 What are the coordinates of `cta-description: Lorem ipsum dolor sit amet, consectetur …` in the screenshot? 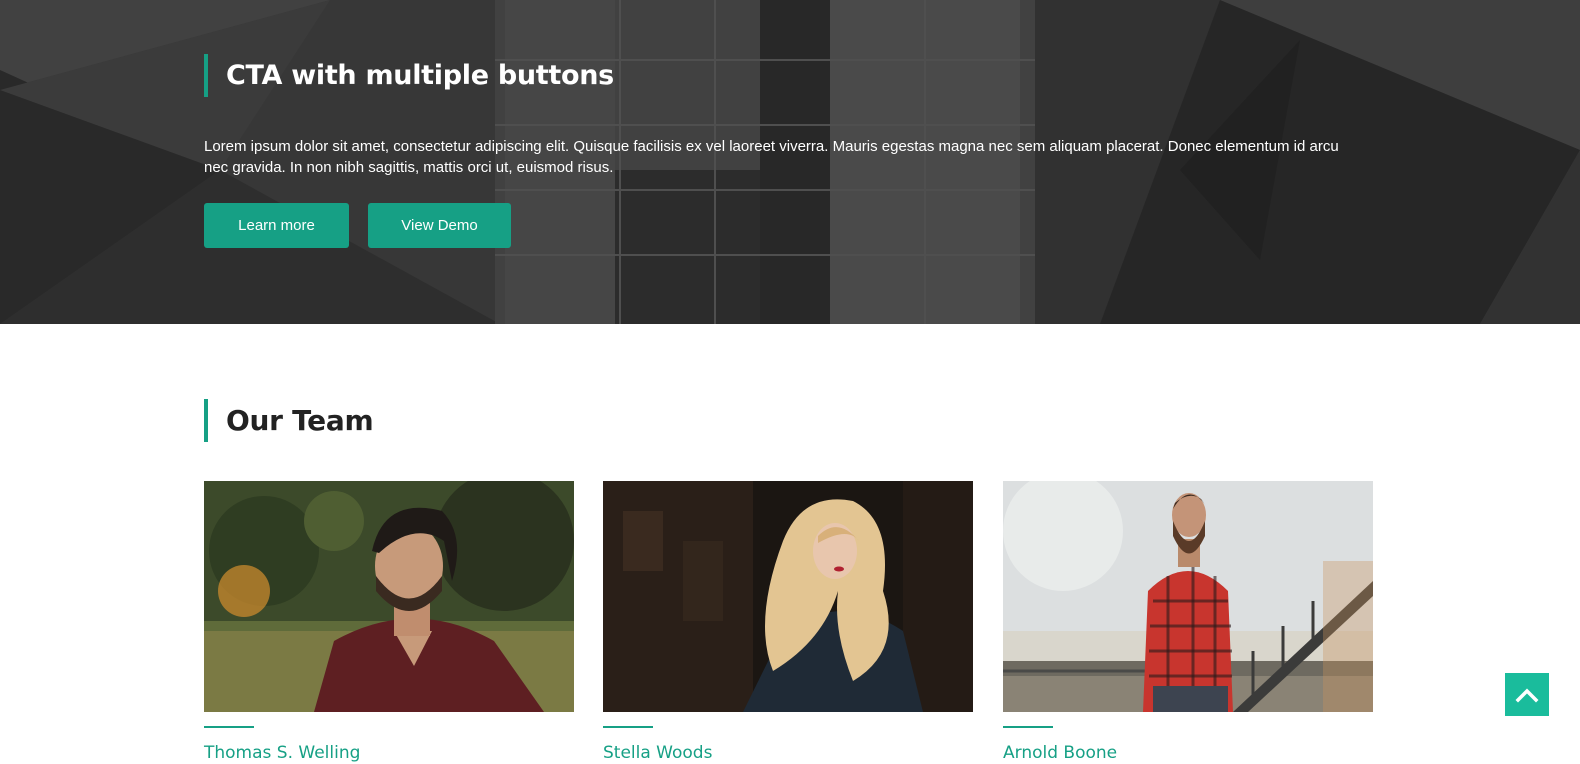 It's located at (771, 157).